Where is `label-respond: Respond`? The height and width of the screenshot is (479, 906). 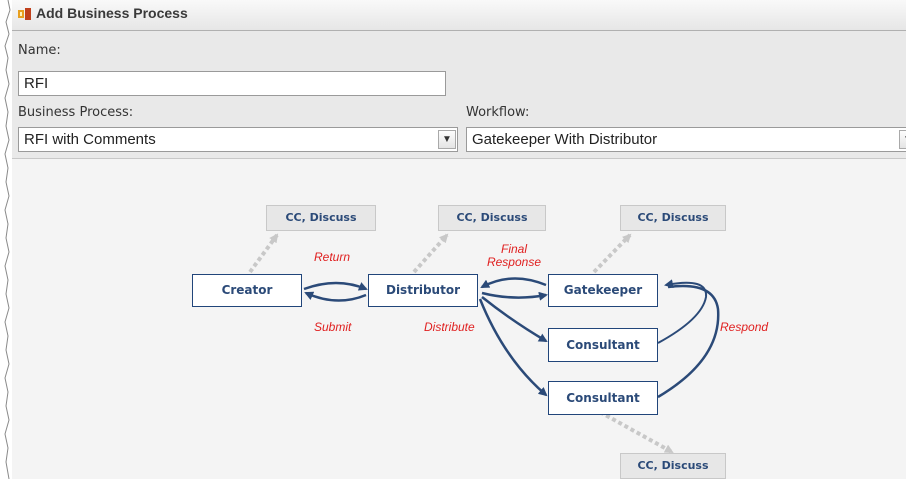 label-respond: Respond is located at coordinates (744, 327).